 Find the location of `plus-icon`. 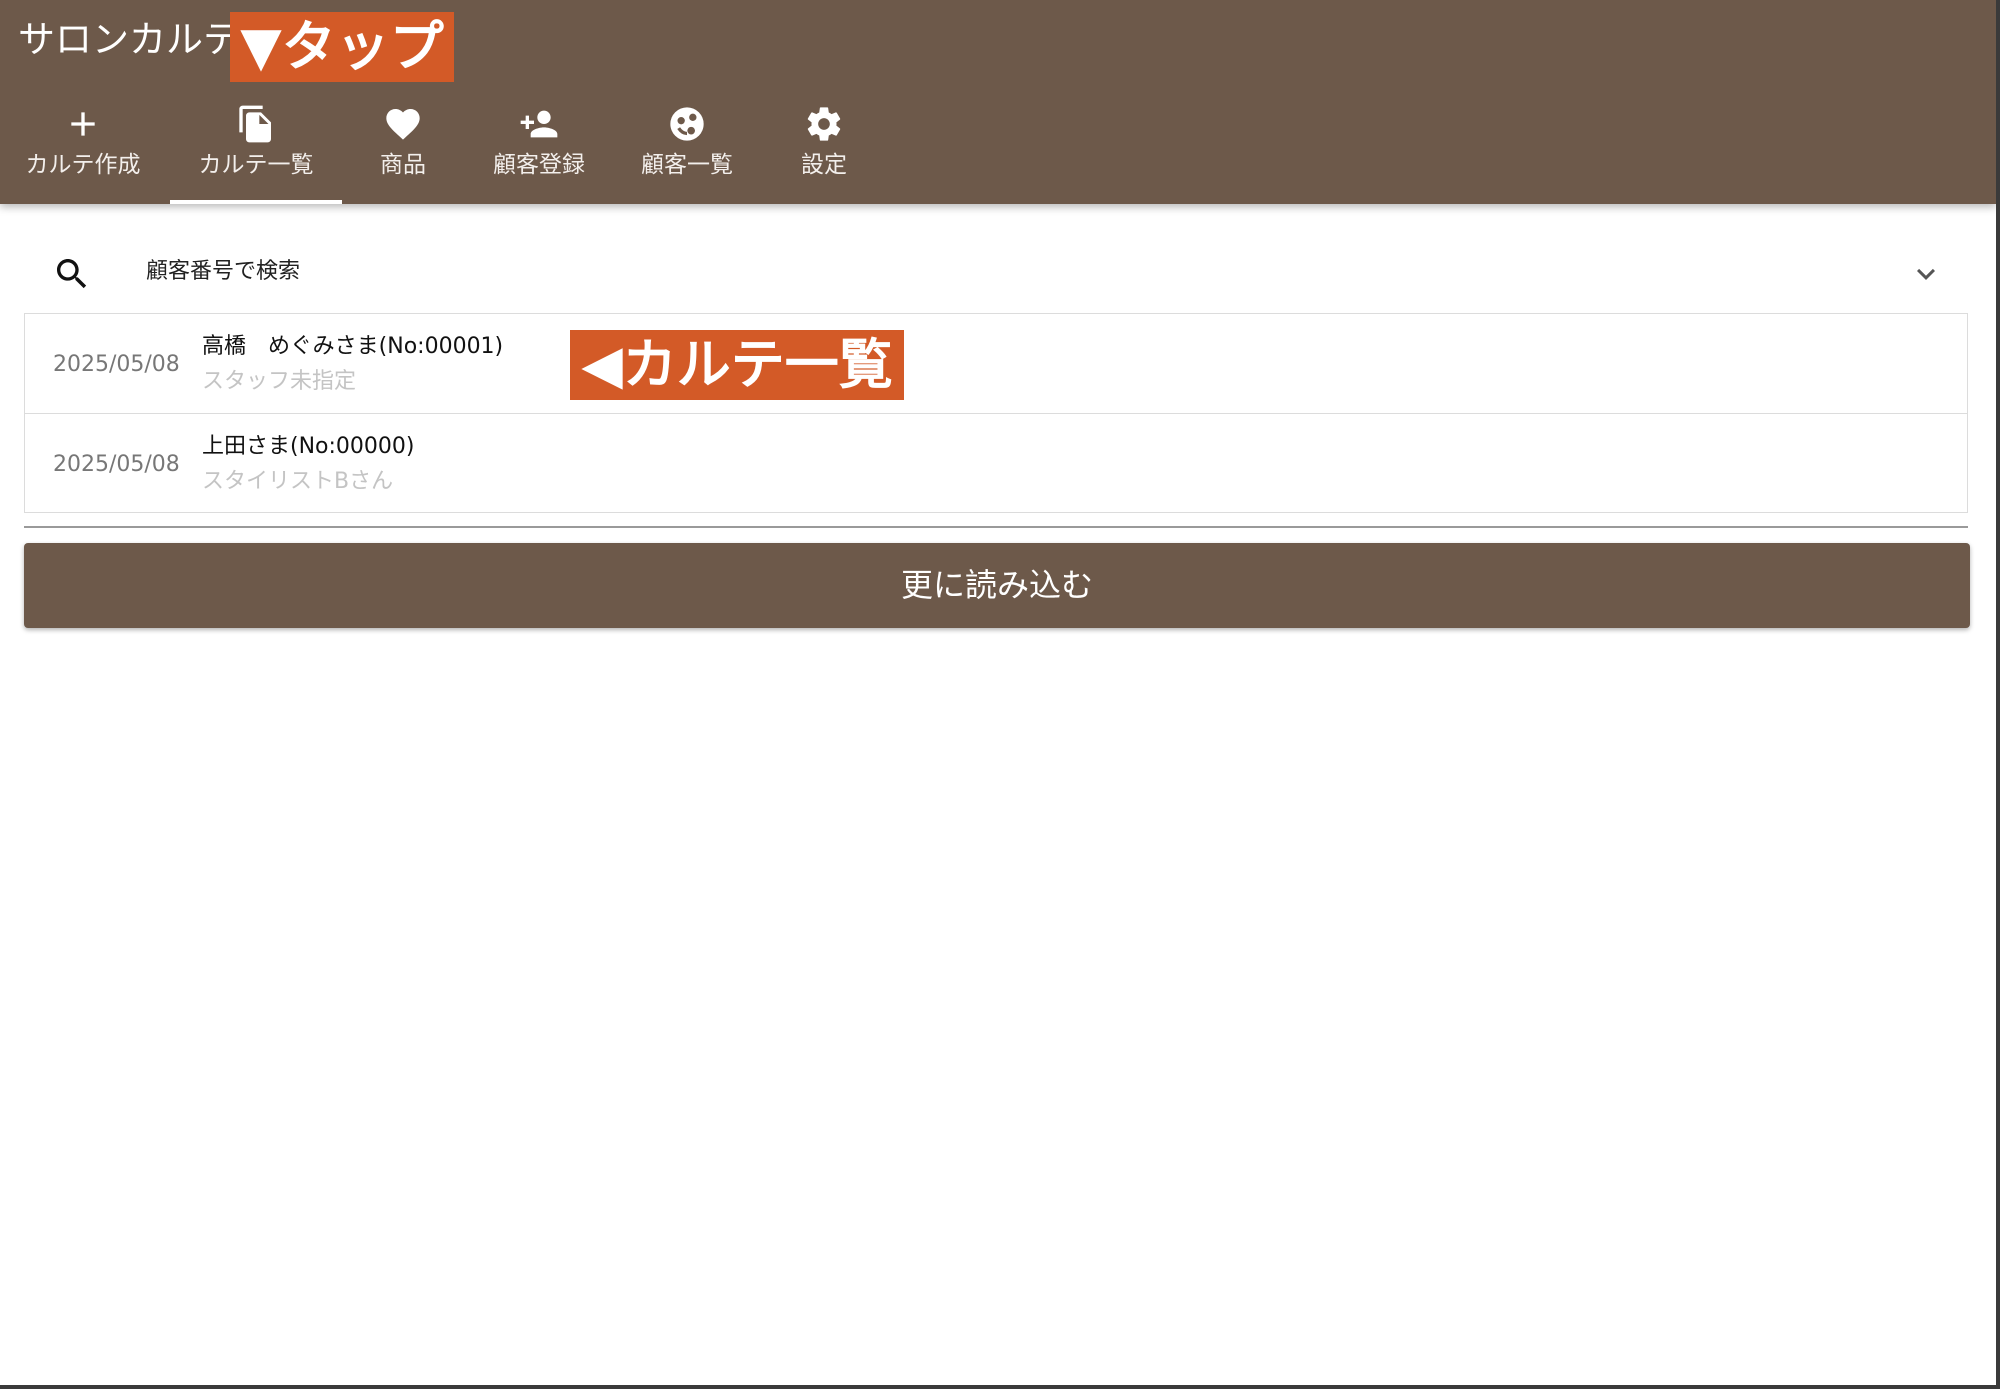

plus-icon is located at coordinates (83, 124).